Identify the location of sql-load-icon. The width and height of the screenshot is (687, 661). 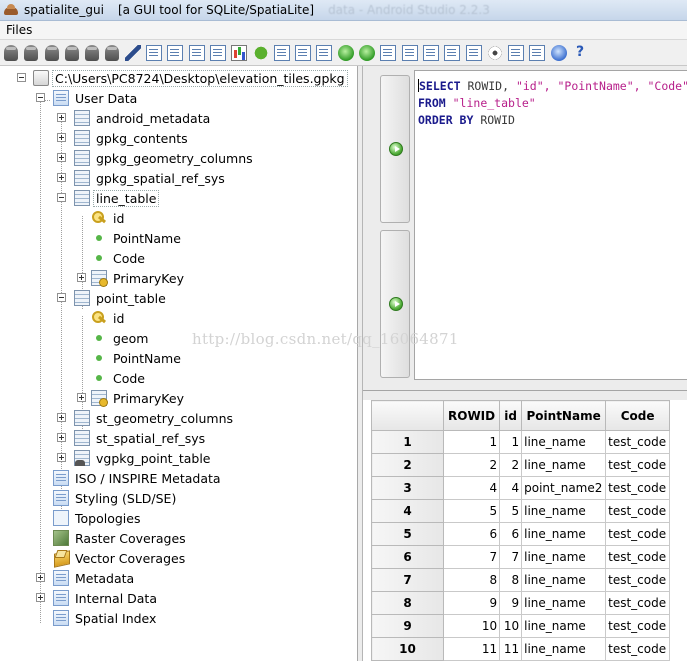
(175, 52).